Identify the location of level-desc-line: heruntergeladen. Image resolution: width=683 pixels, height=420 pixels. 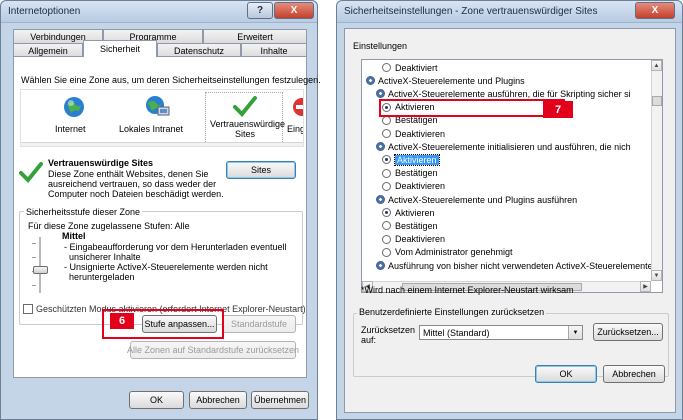
(102, 277).